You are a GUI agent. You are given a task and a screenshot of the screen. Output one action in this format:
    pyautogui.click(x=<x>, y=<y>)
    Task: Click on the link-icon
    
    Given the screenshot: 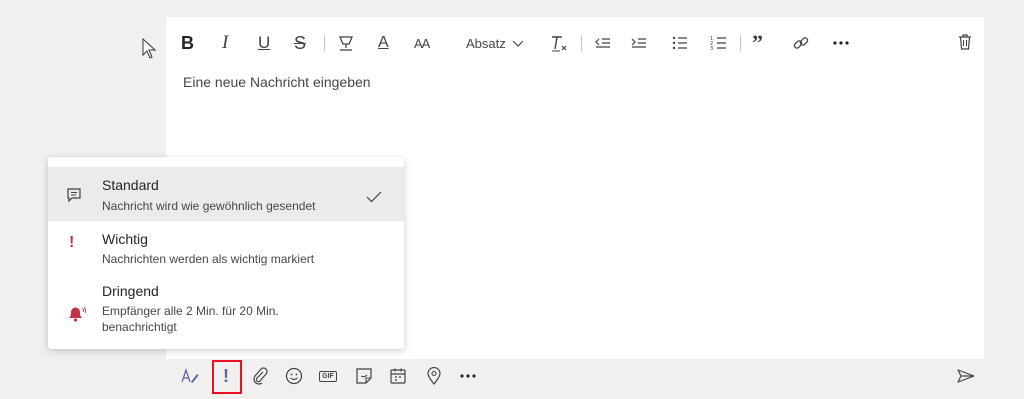 What is the action you would take?
    pyautogui.click(x=801, y=43)
    